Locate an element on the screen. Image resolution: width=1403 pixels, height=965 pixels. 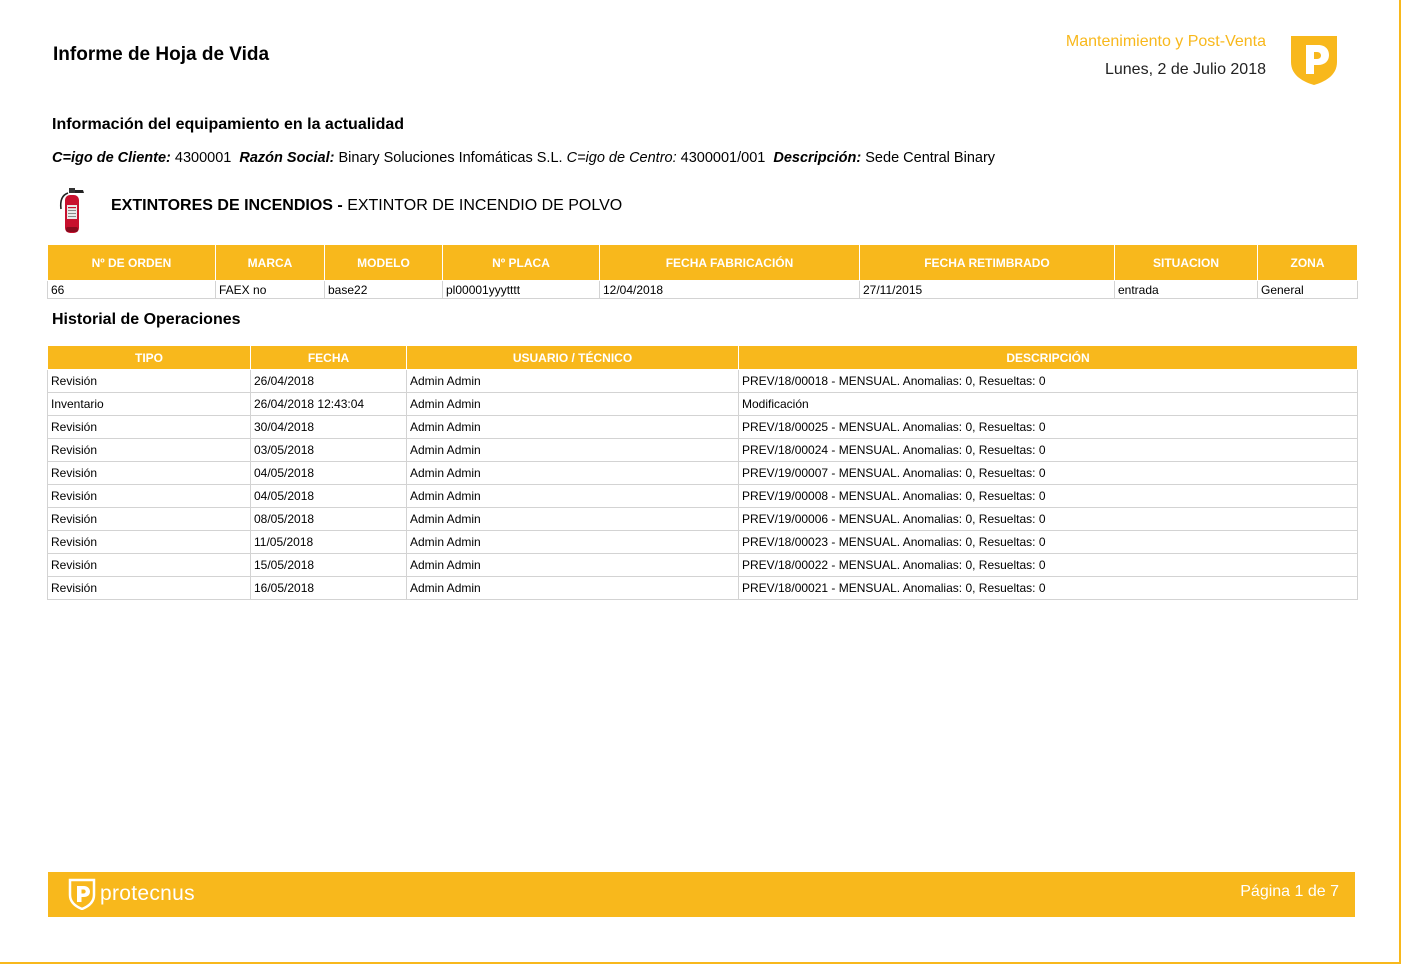
equipment-placa: pl00001yyytttt is located at coordinates (521, 289).